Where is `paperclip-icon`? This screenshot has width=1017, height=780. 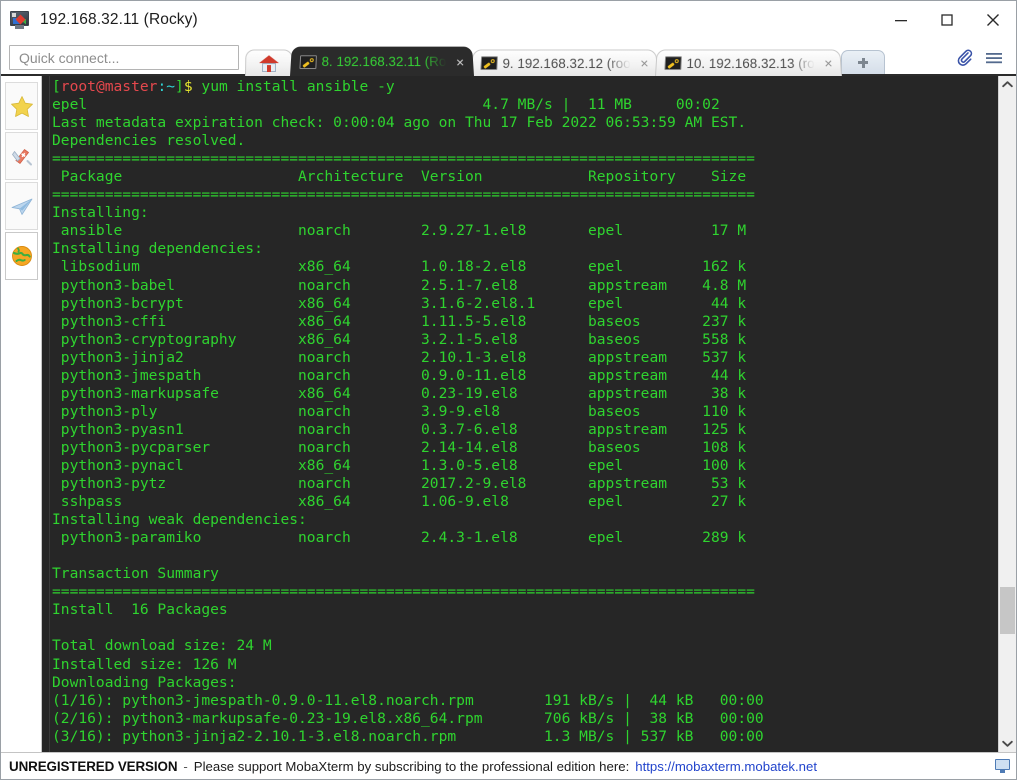
paperclip-icon is located at coordinates (965, 57).